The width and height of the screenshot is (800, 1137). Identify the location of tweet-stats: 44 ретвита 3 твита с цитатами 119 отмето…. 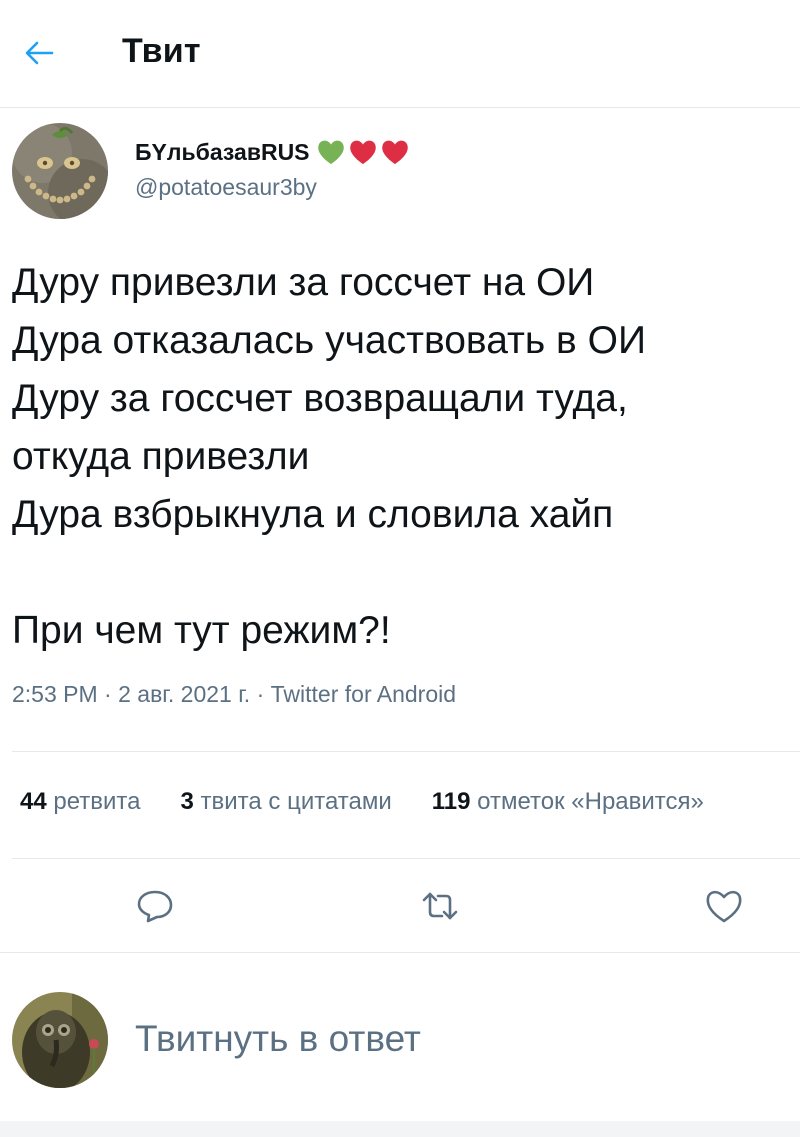
(382, 802).